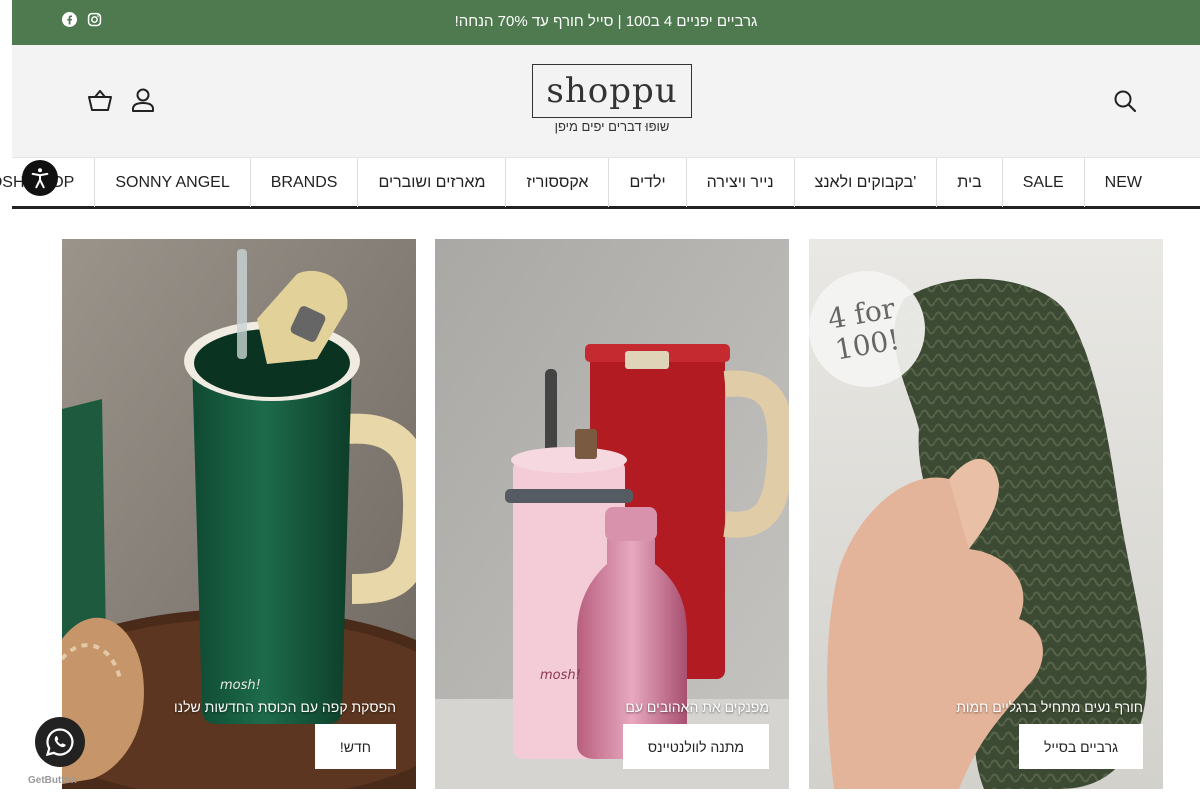 The image size is (1200, 800). I want to click on nav-item-brands: BRANDS, so click(303, 182).